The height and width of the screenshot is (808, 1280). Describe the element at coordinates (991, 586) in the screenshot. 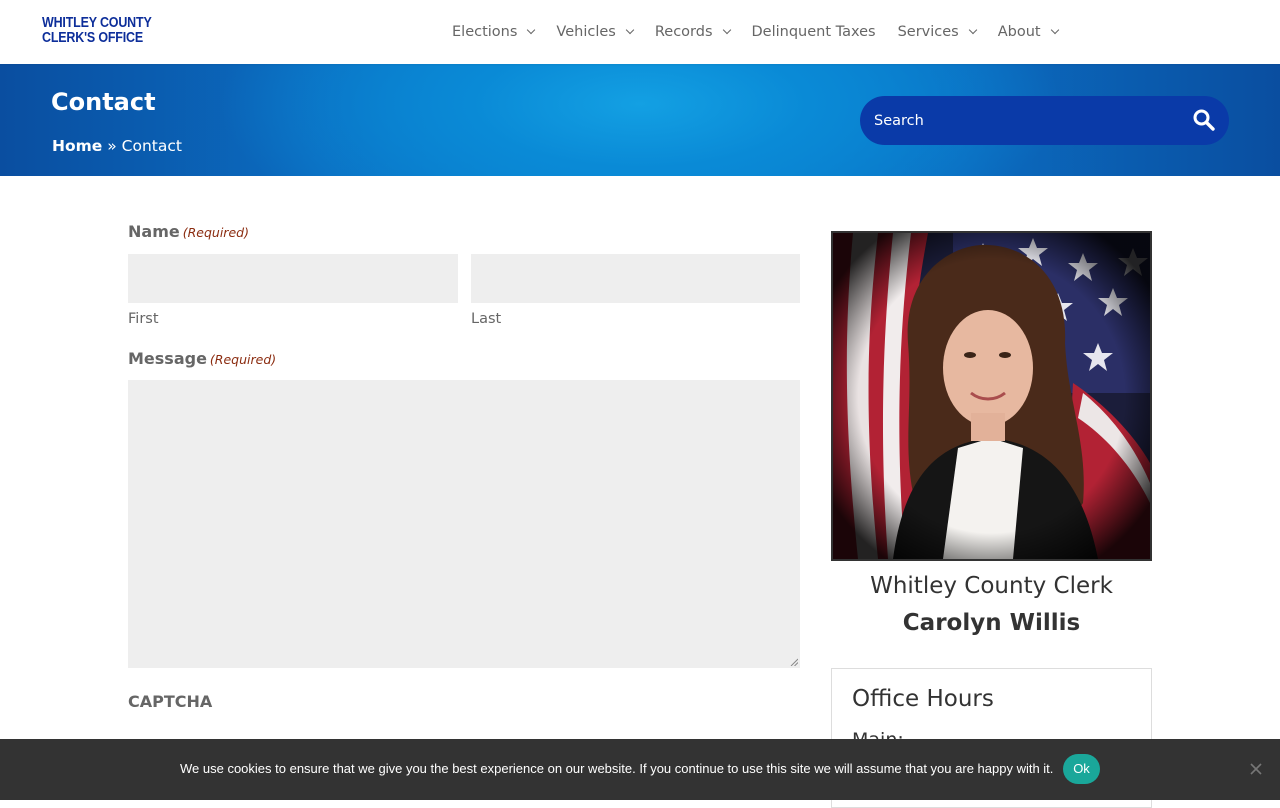

I see `clerk-title: Whitley County Clerk` at that location.